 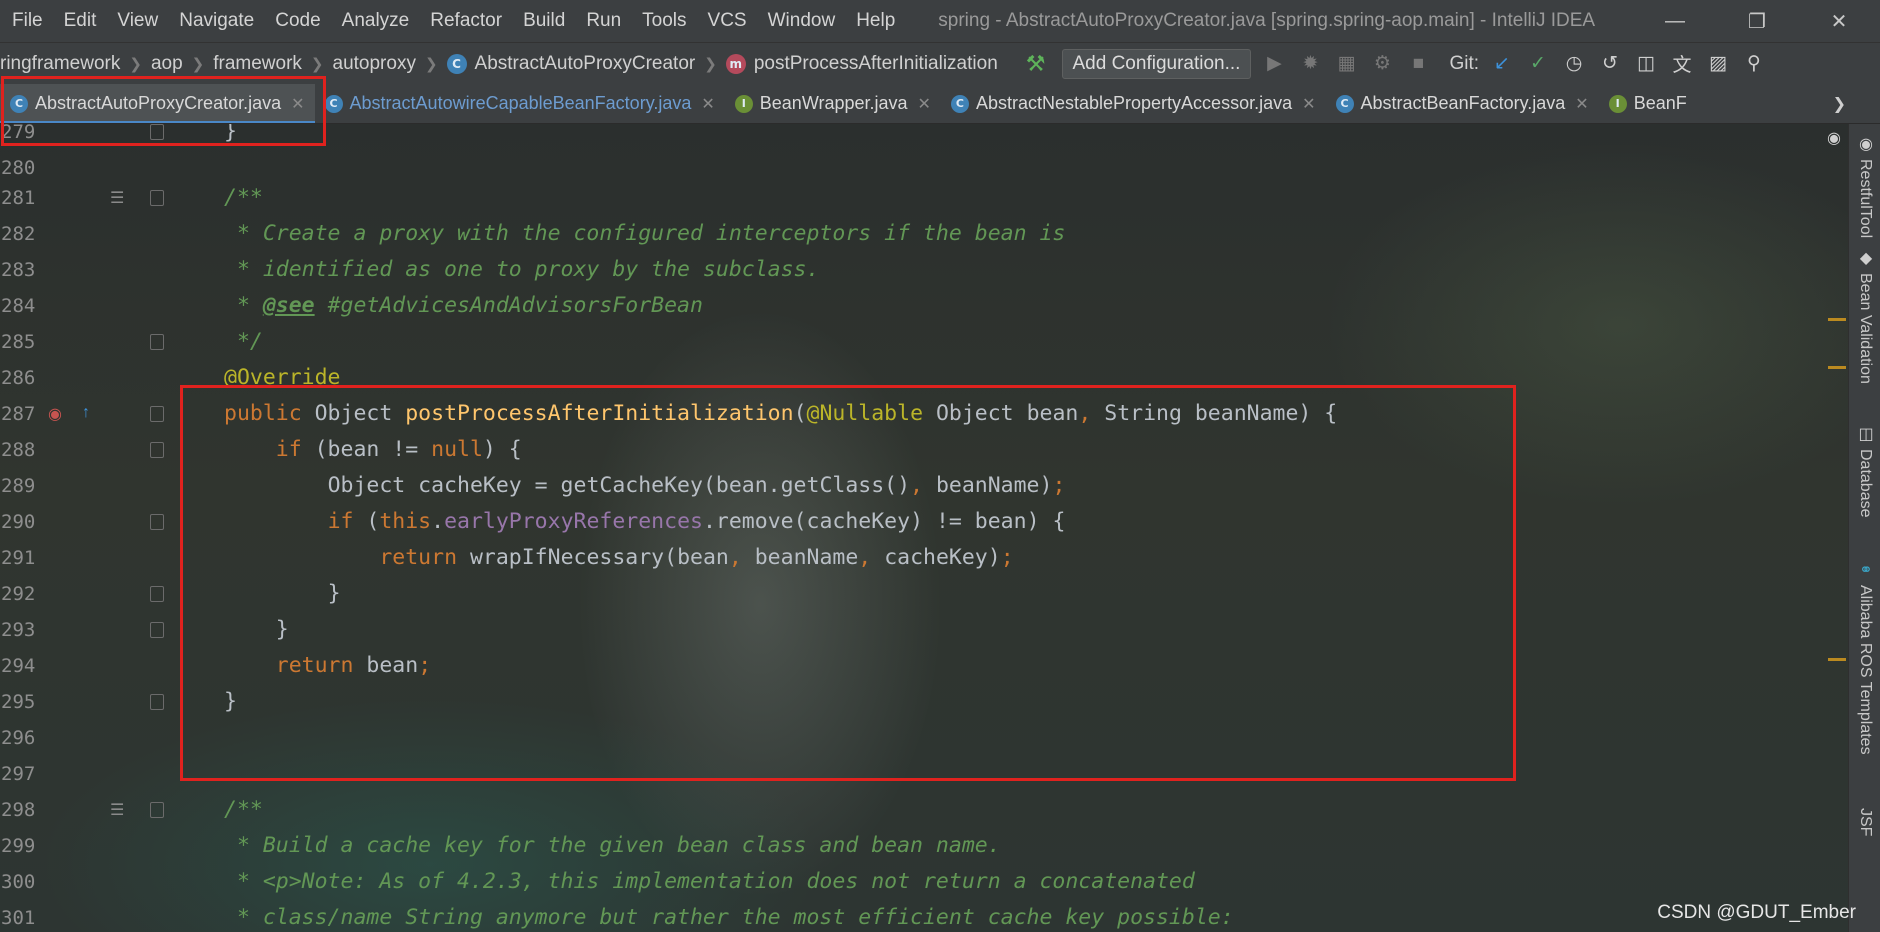 I want to click on git-commit-icon: ✓, so click(x=1538, y=64).